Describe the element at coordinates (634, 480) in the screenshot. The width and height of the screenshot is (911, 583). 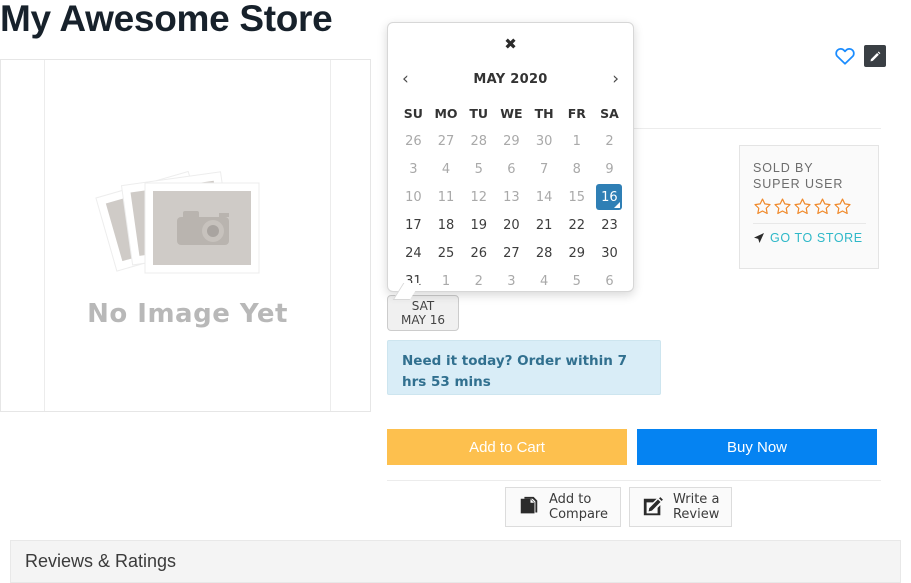
I see `lower-divider` at that location.